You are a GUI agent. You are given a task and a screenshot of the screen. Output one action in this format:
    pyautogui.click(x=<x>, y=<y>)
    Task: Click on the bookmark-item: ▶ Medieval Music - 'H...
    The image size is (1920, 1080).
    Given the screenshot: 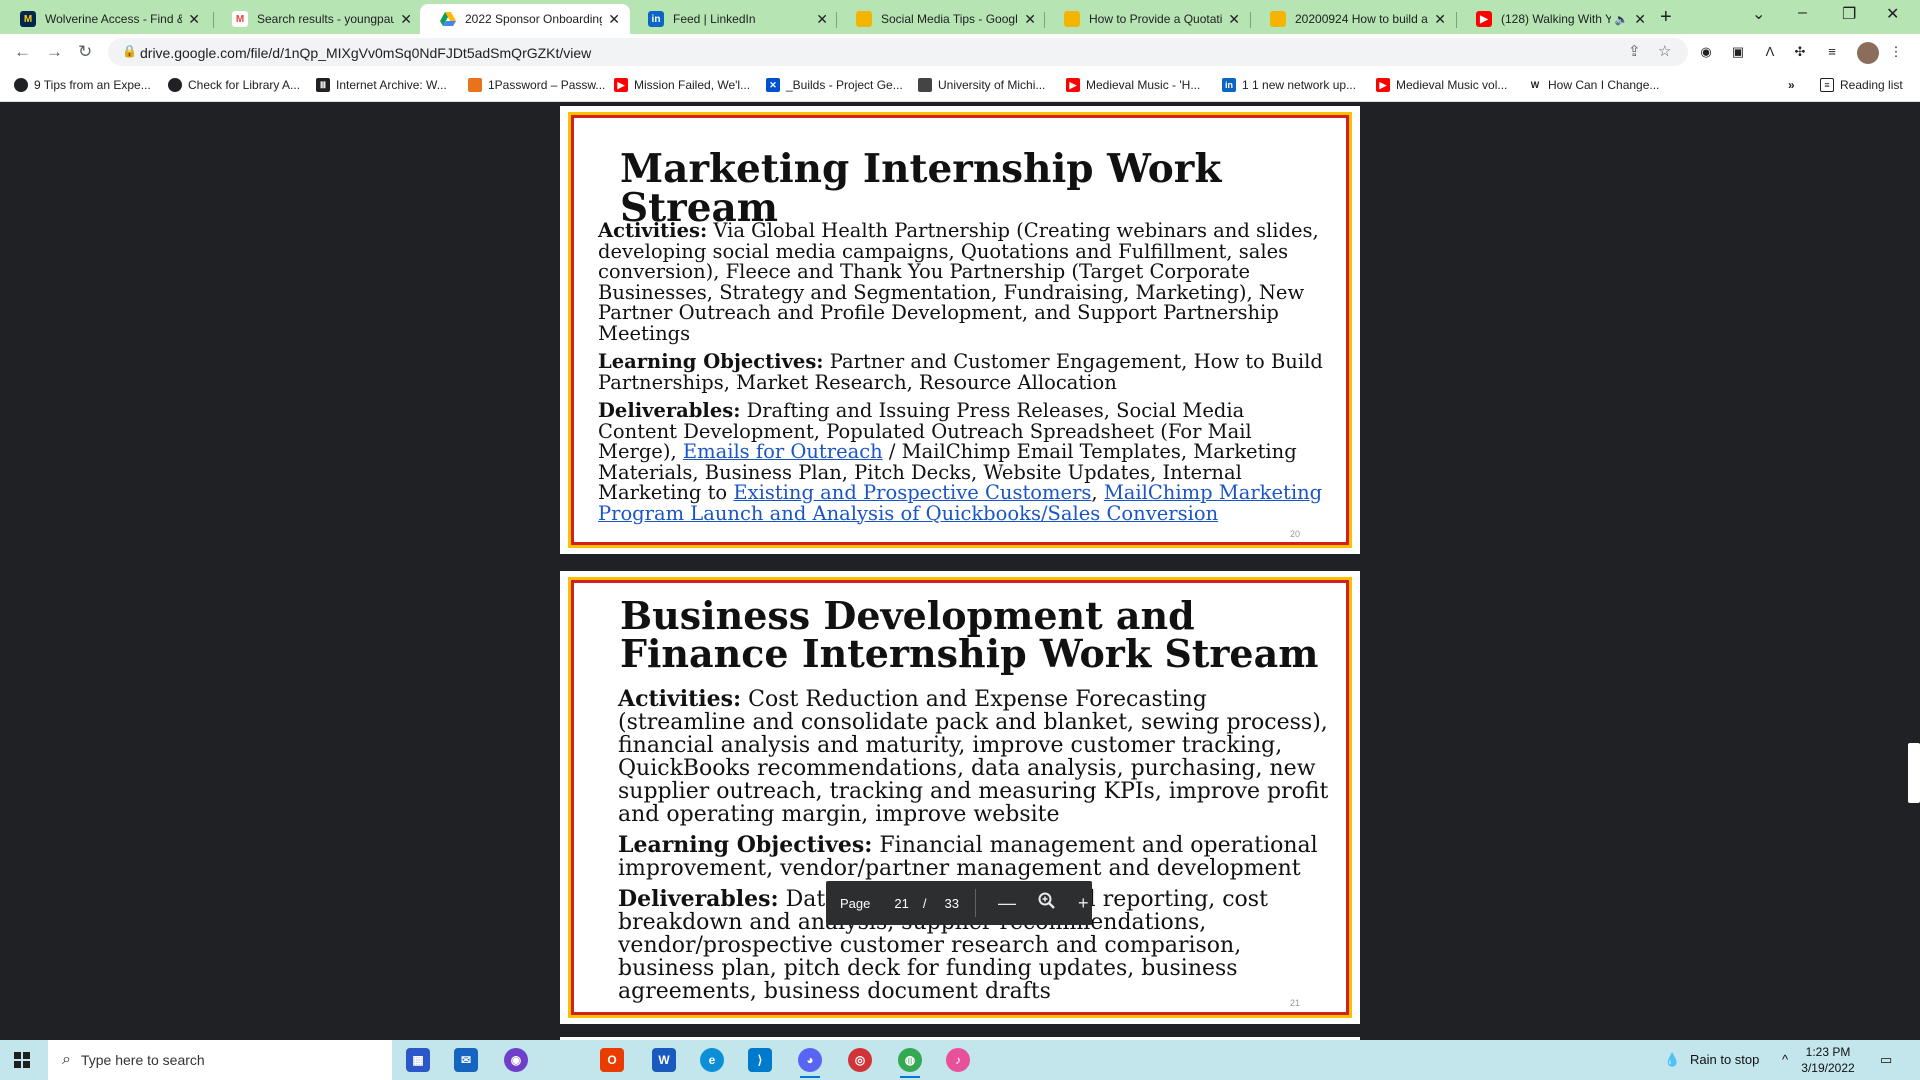 What is the action you would take?
    pyautogui.click(x=1133, y=85)
    